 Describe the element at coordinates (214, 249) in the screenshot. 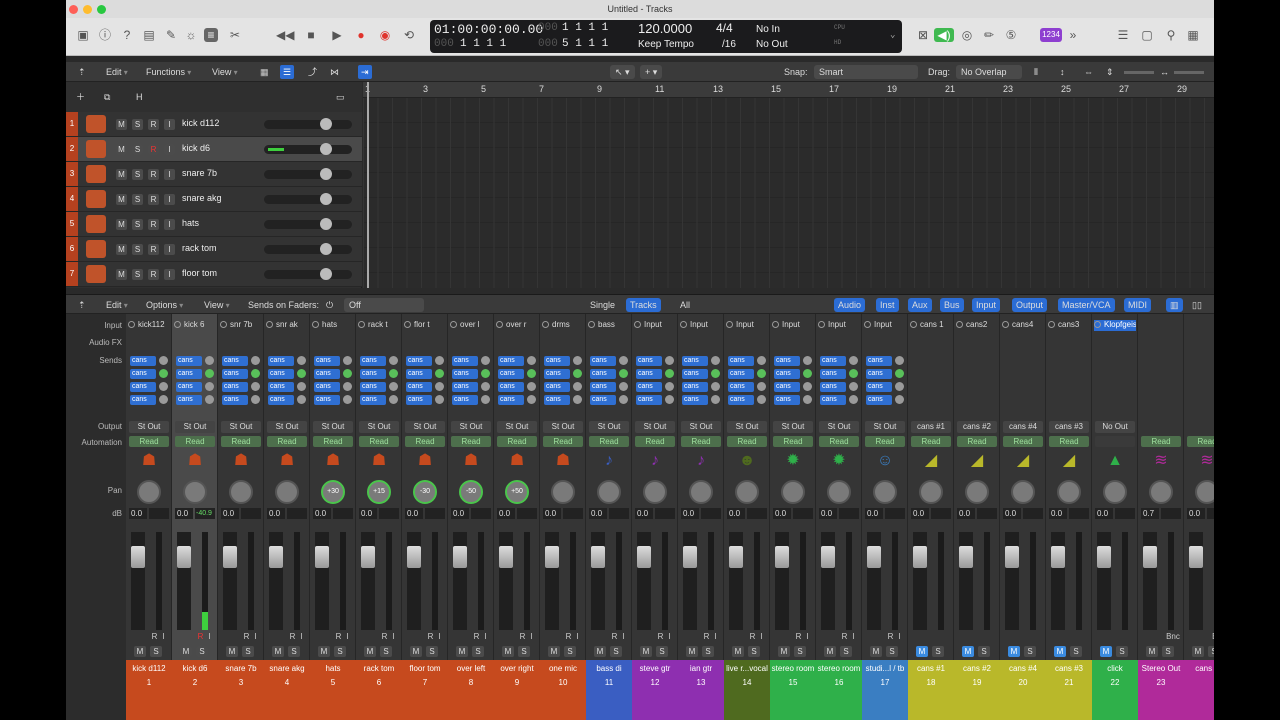

I see `track-row: 6 M S R Irack tom` at that location.